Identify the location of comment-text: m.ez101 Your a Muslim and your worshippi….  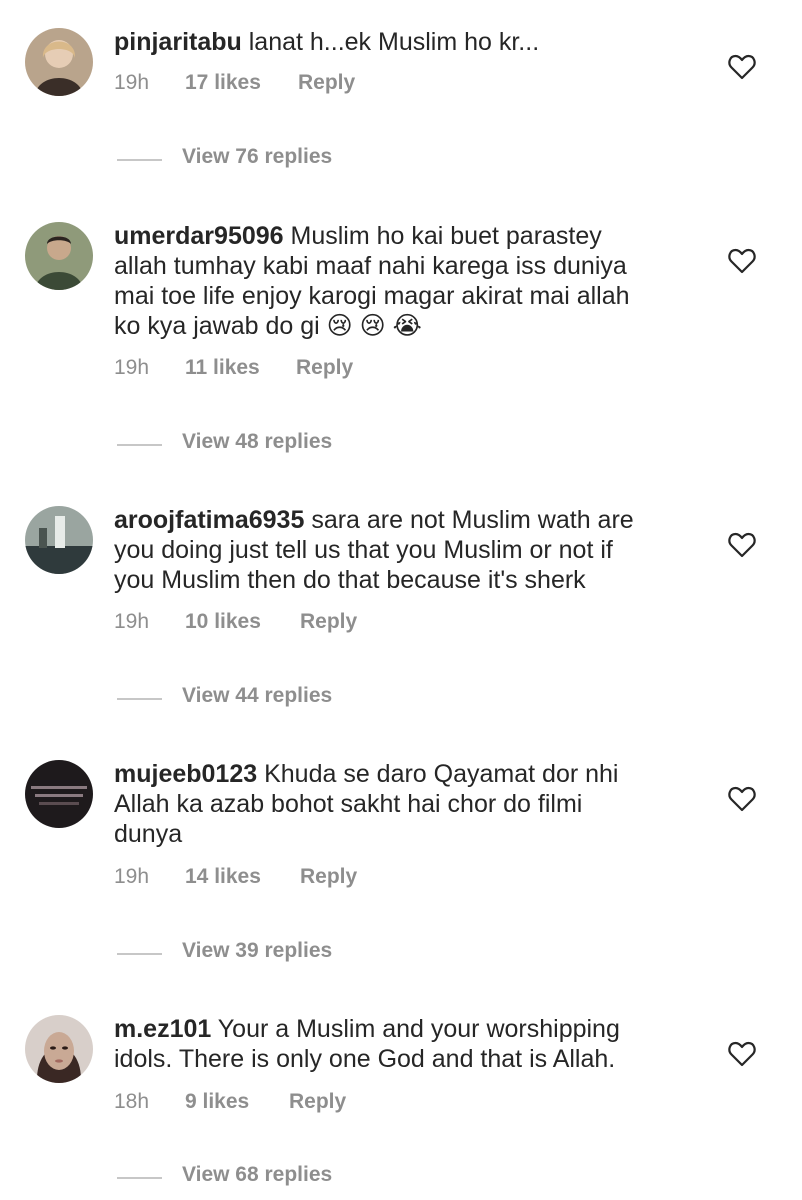
(414, 1044).